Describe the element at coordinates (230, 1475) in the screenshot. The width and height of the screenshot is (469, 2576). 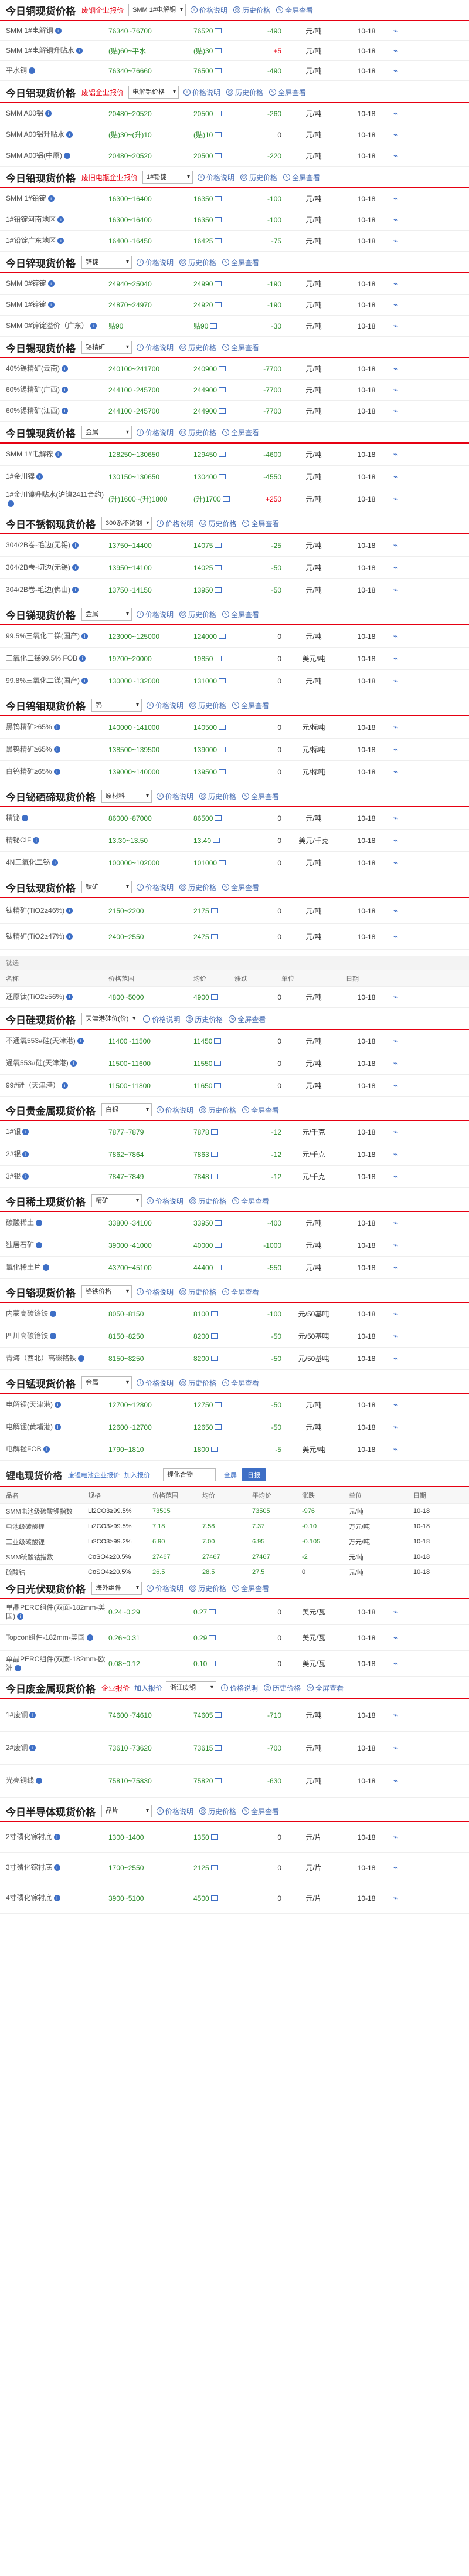
I see `fullscreen-link: 全屏` at that location.